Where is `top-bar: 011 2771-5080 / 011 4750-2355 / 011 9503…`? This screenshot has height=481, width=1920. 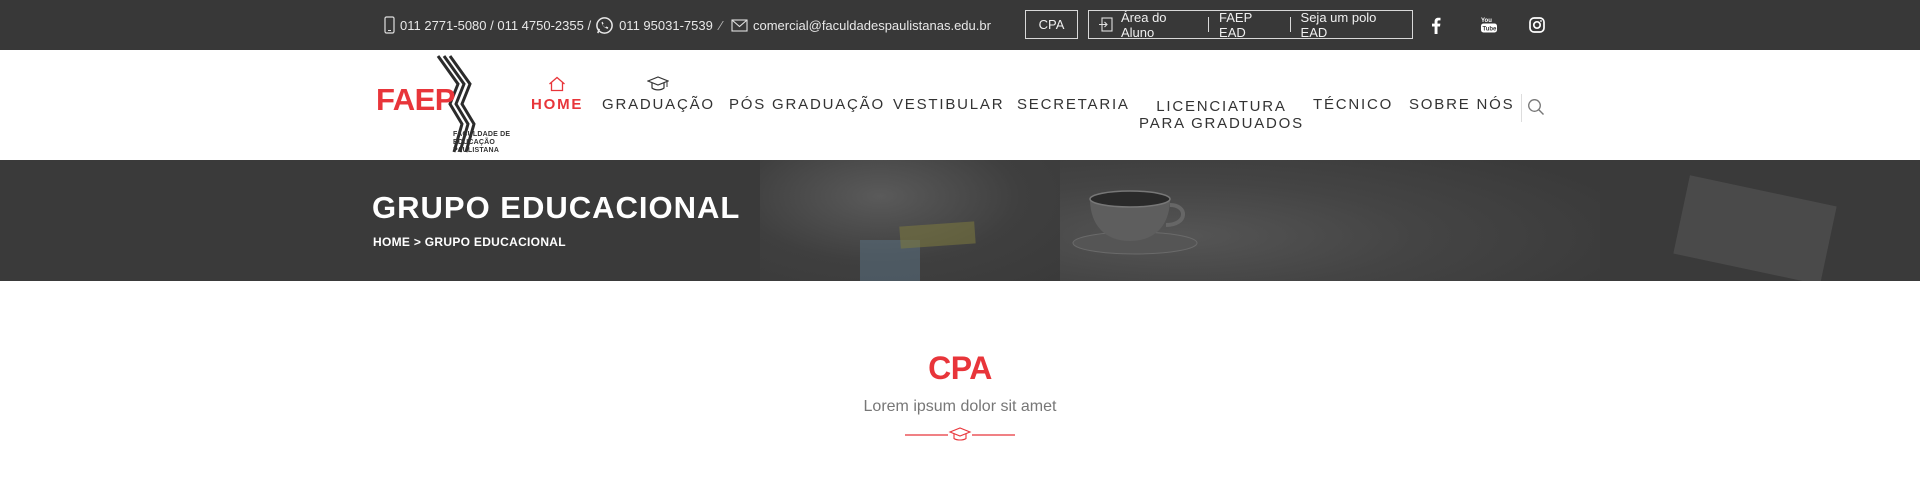
top-bar: 011 2771-5080 / 011 4750-2355 / 011 9503… is located at coordinates (960, 25).